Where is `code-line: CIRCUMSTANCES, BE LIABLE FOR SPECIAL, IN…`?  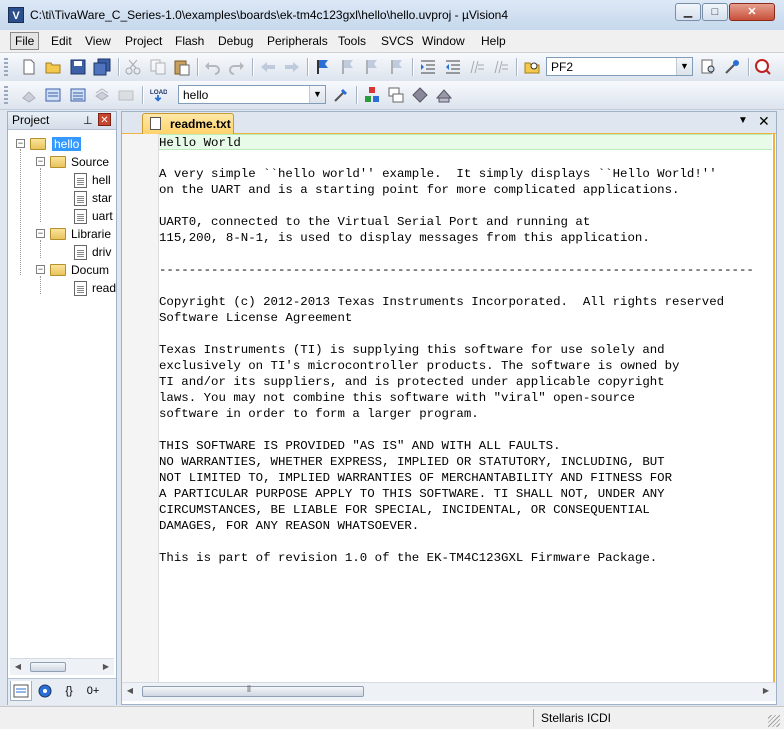 code-line: CIRCUMSTANCES, BE LIABLE FOR SPECIAL, IN… is located at coordinates (465, 510).